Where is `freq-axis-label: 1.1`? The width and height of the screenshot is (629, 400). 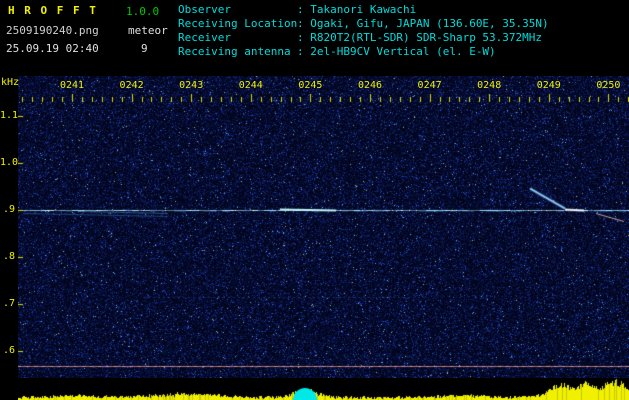
freq-axis-label: 1.1 is located at coordinates (9, 115).